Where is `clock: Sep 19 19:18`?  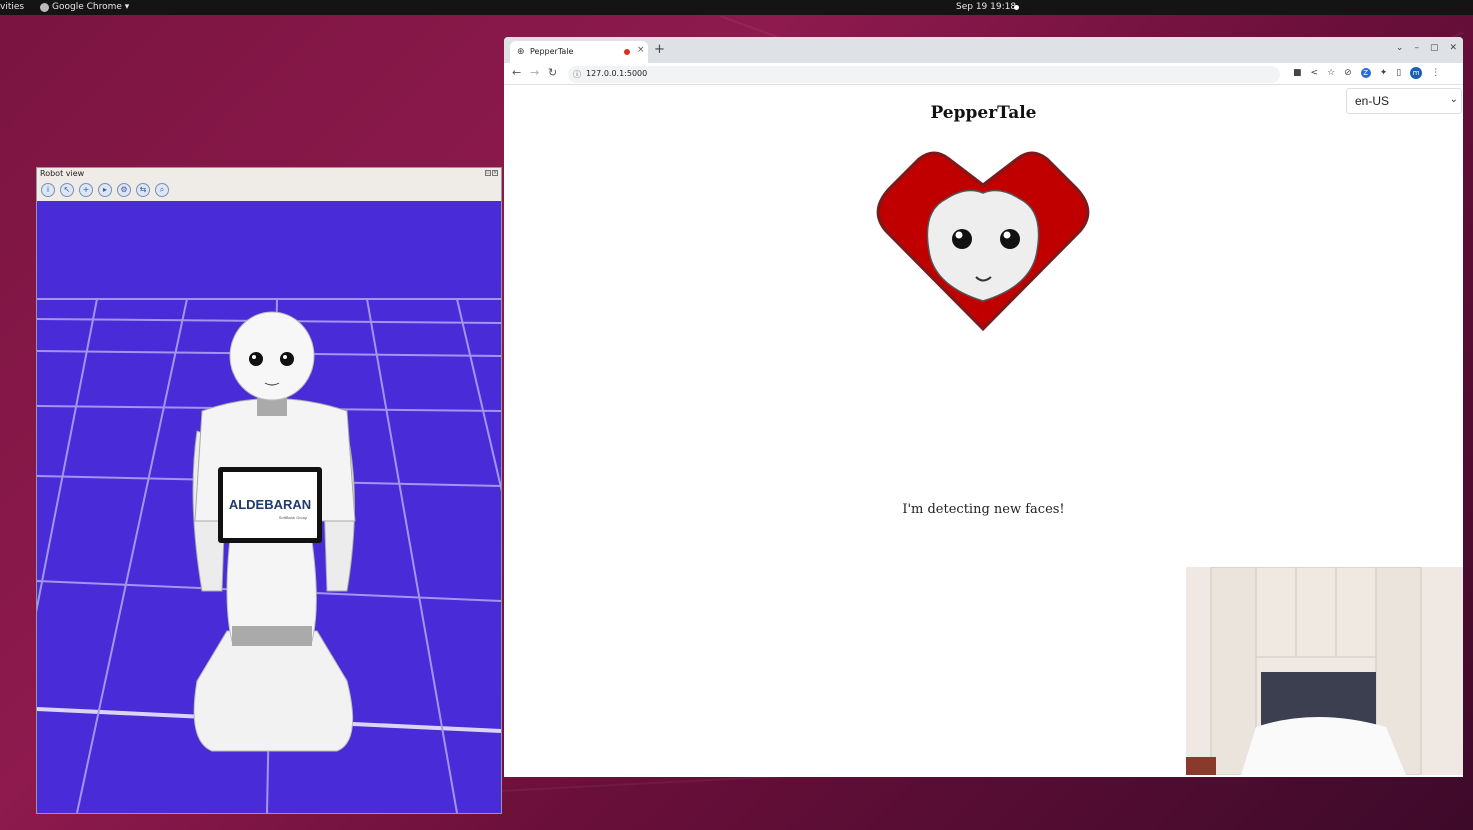 clock: Sep 19 19:18 is located at coordinates (986, 7).